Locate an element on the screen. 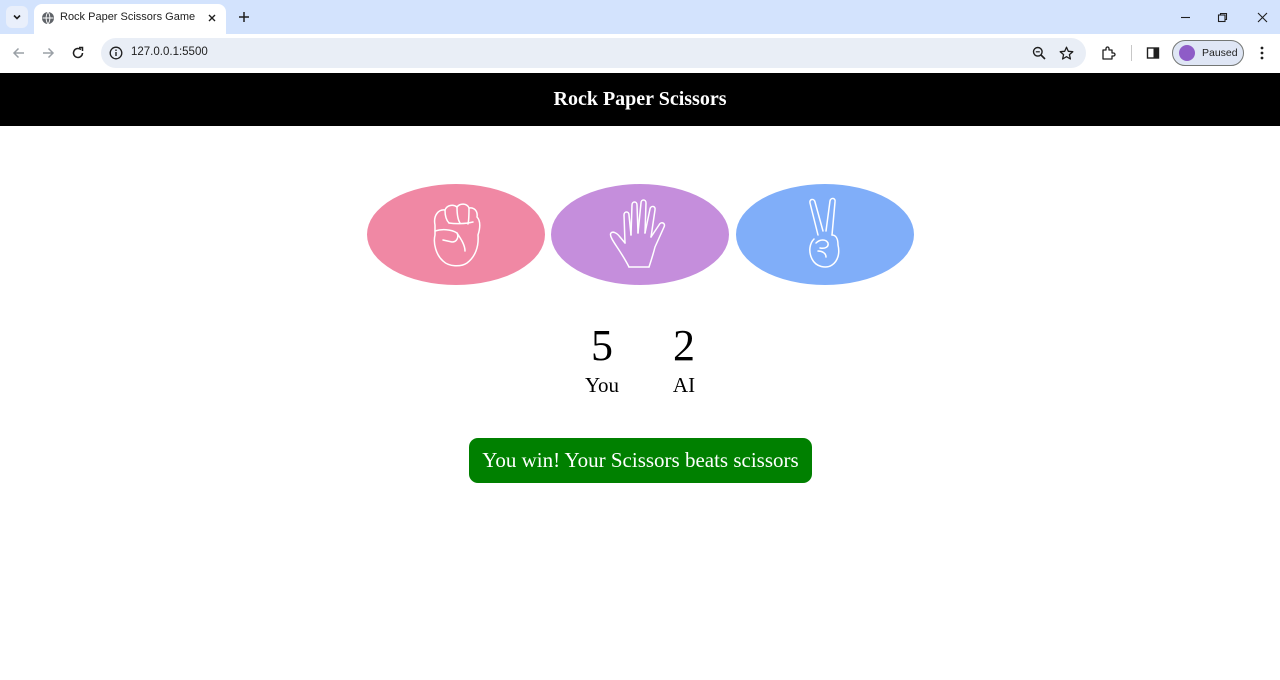 Image resolution: width=1280 pixels, height=680 pixels. tab-search-button is located at coordinates (17, 17).